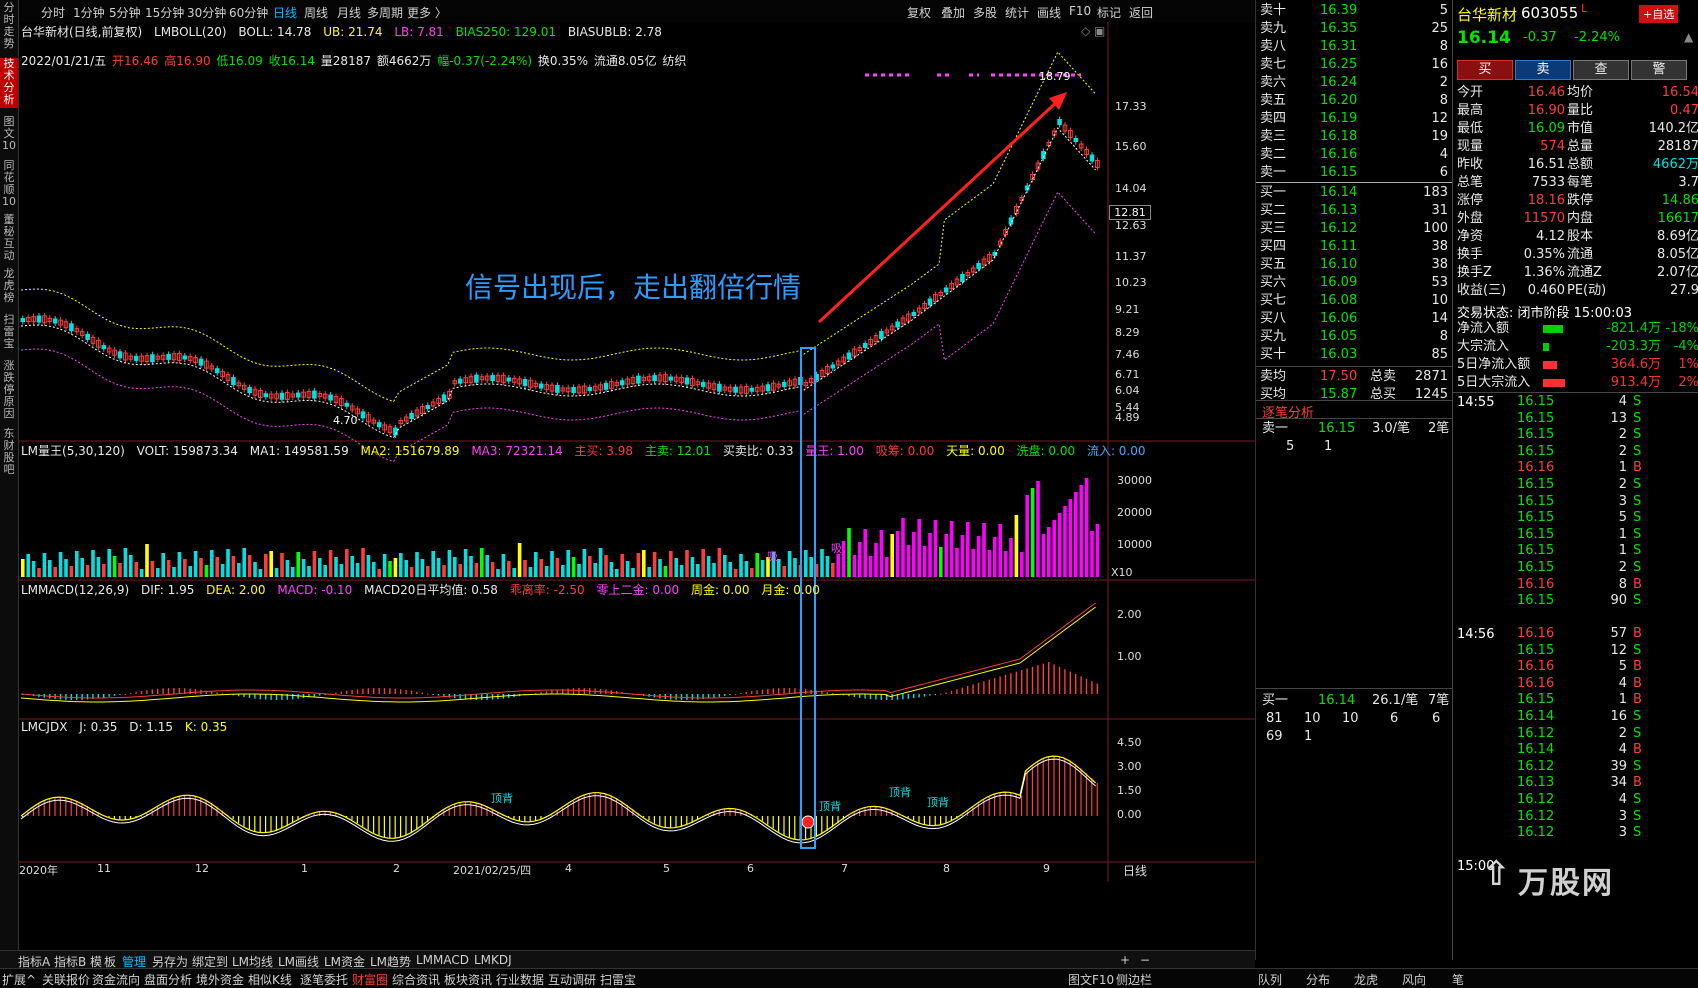 This screenshot has width=1698, height=988. What do you see at coordinates (750, 868) in the screenshot?
I see `date-axis-label: 6` at bounding box center [750, 868].